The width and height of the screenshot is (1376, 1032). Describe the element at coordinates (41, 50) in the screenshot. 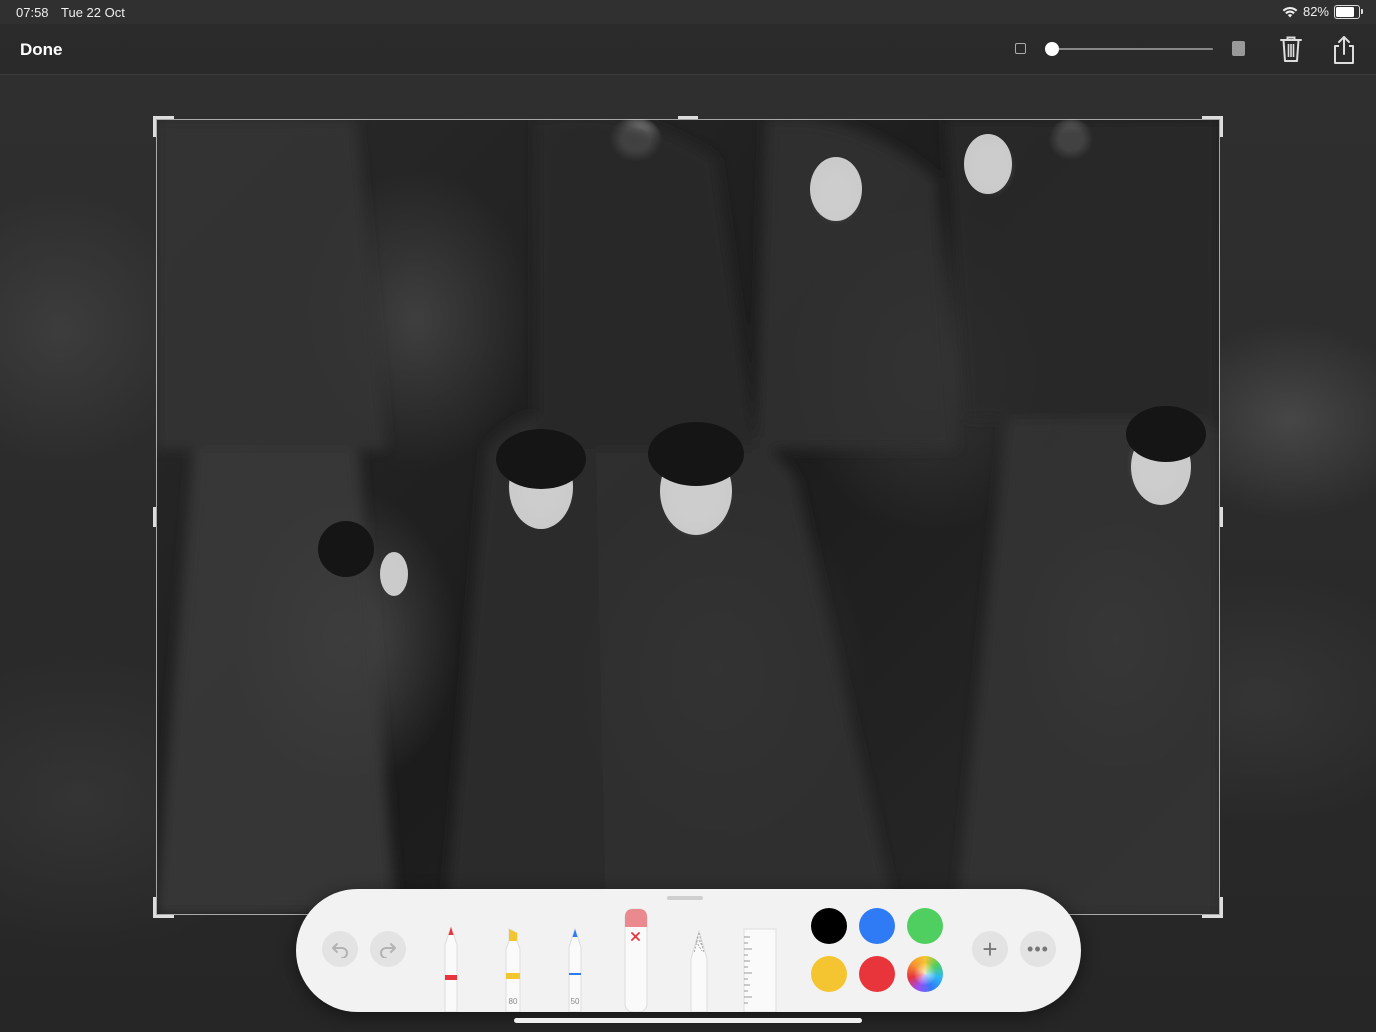

I see `done-button: Done` at that location.